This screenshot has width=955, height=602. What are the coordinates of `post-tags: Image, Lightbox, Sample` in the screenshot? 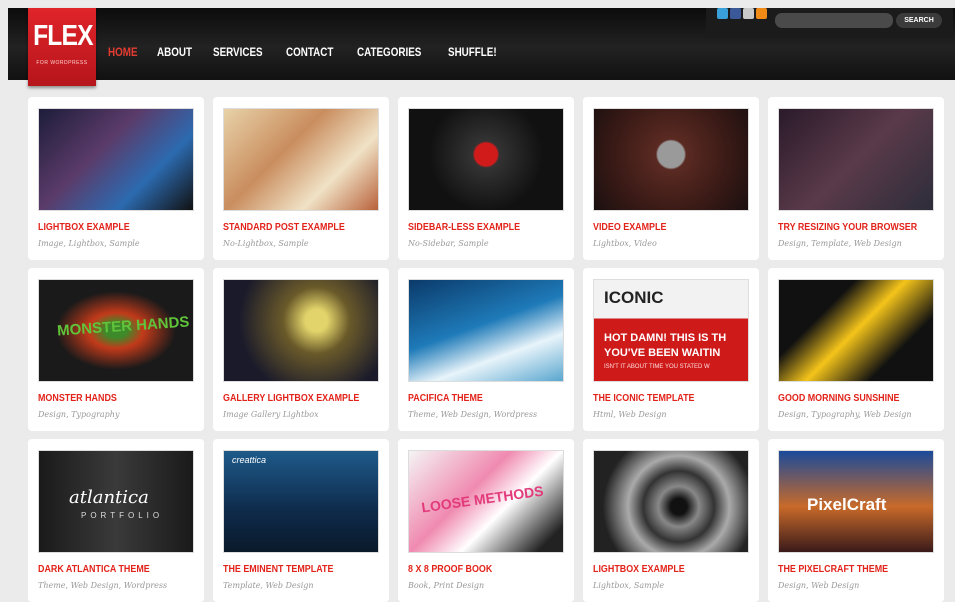 It's located at (89, 243).